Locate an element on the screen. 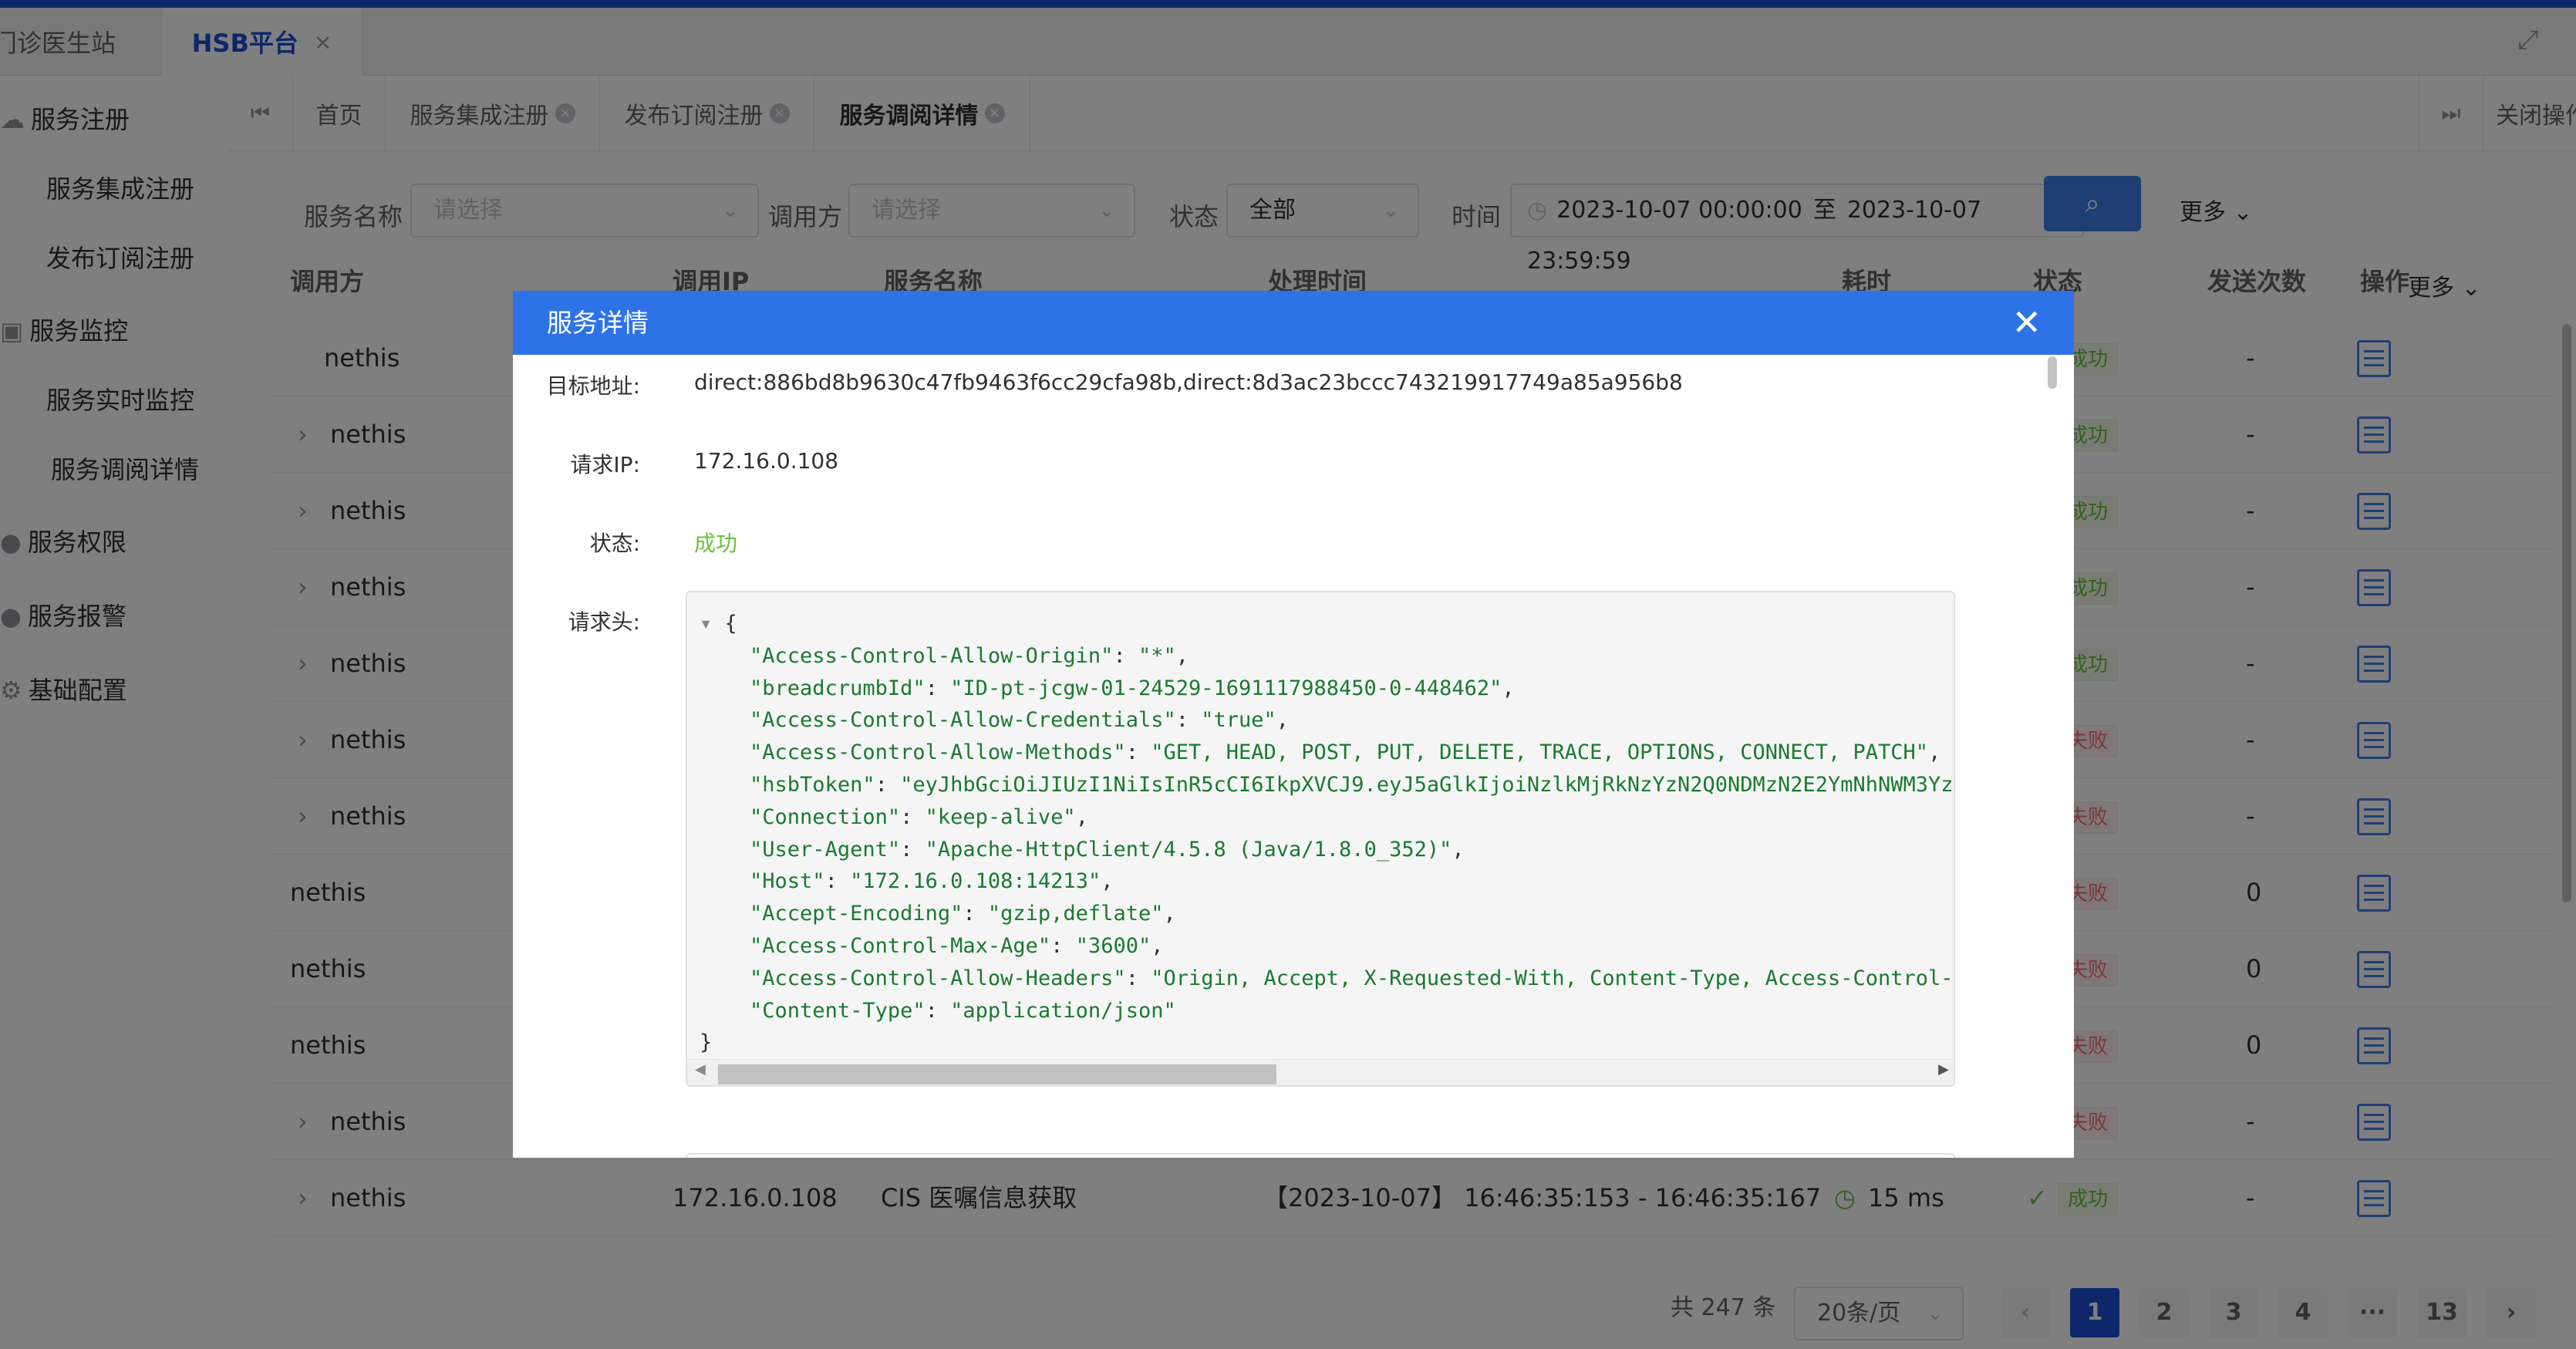 The width and height of the screenshot is (2576, 1349). close-icon: ✕ is located at coordinates (2026, 323).